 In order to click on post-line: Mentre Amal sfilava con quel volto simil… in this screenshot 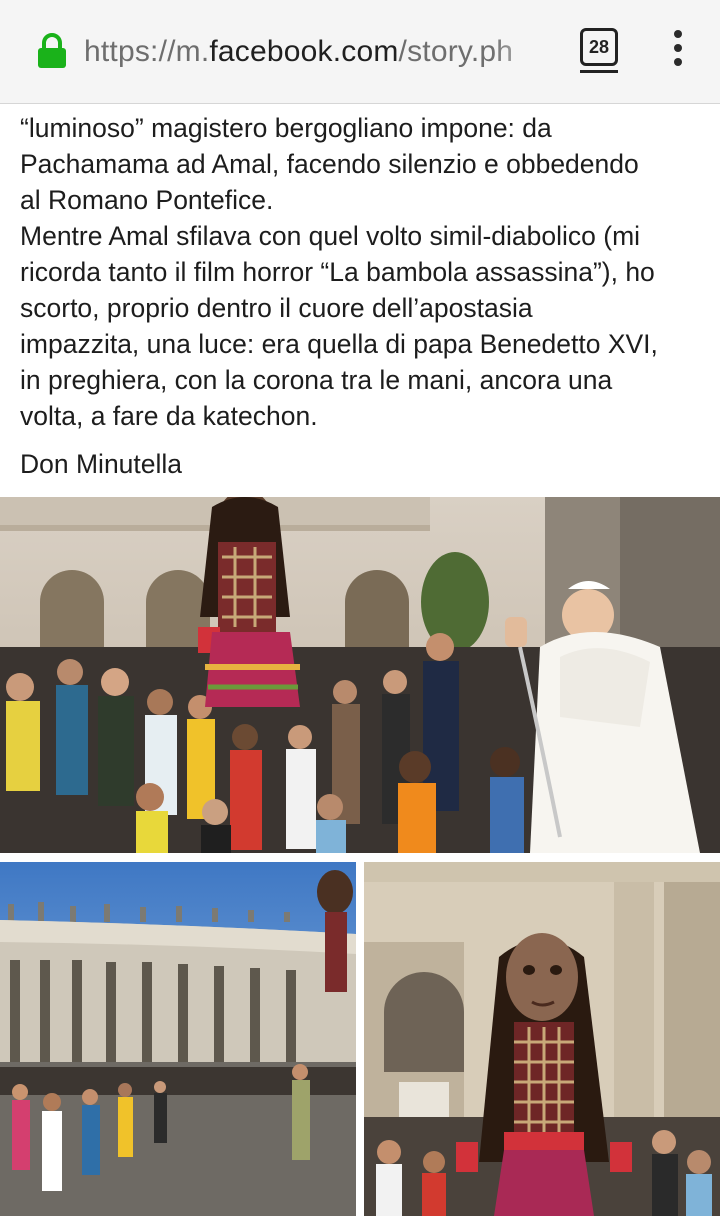, I will do `click(330, 236)`.